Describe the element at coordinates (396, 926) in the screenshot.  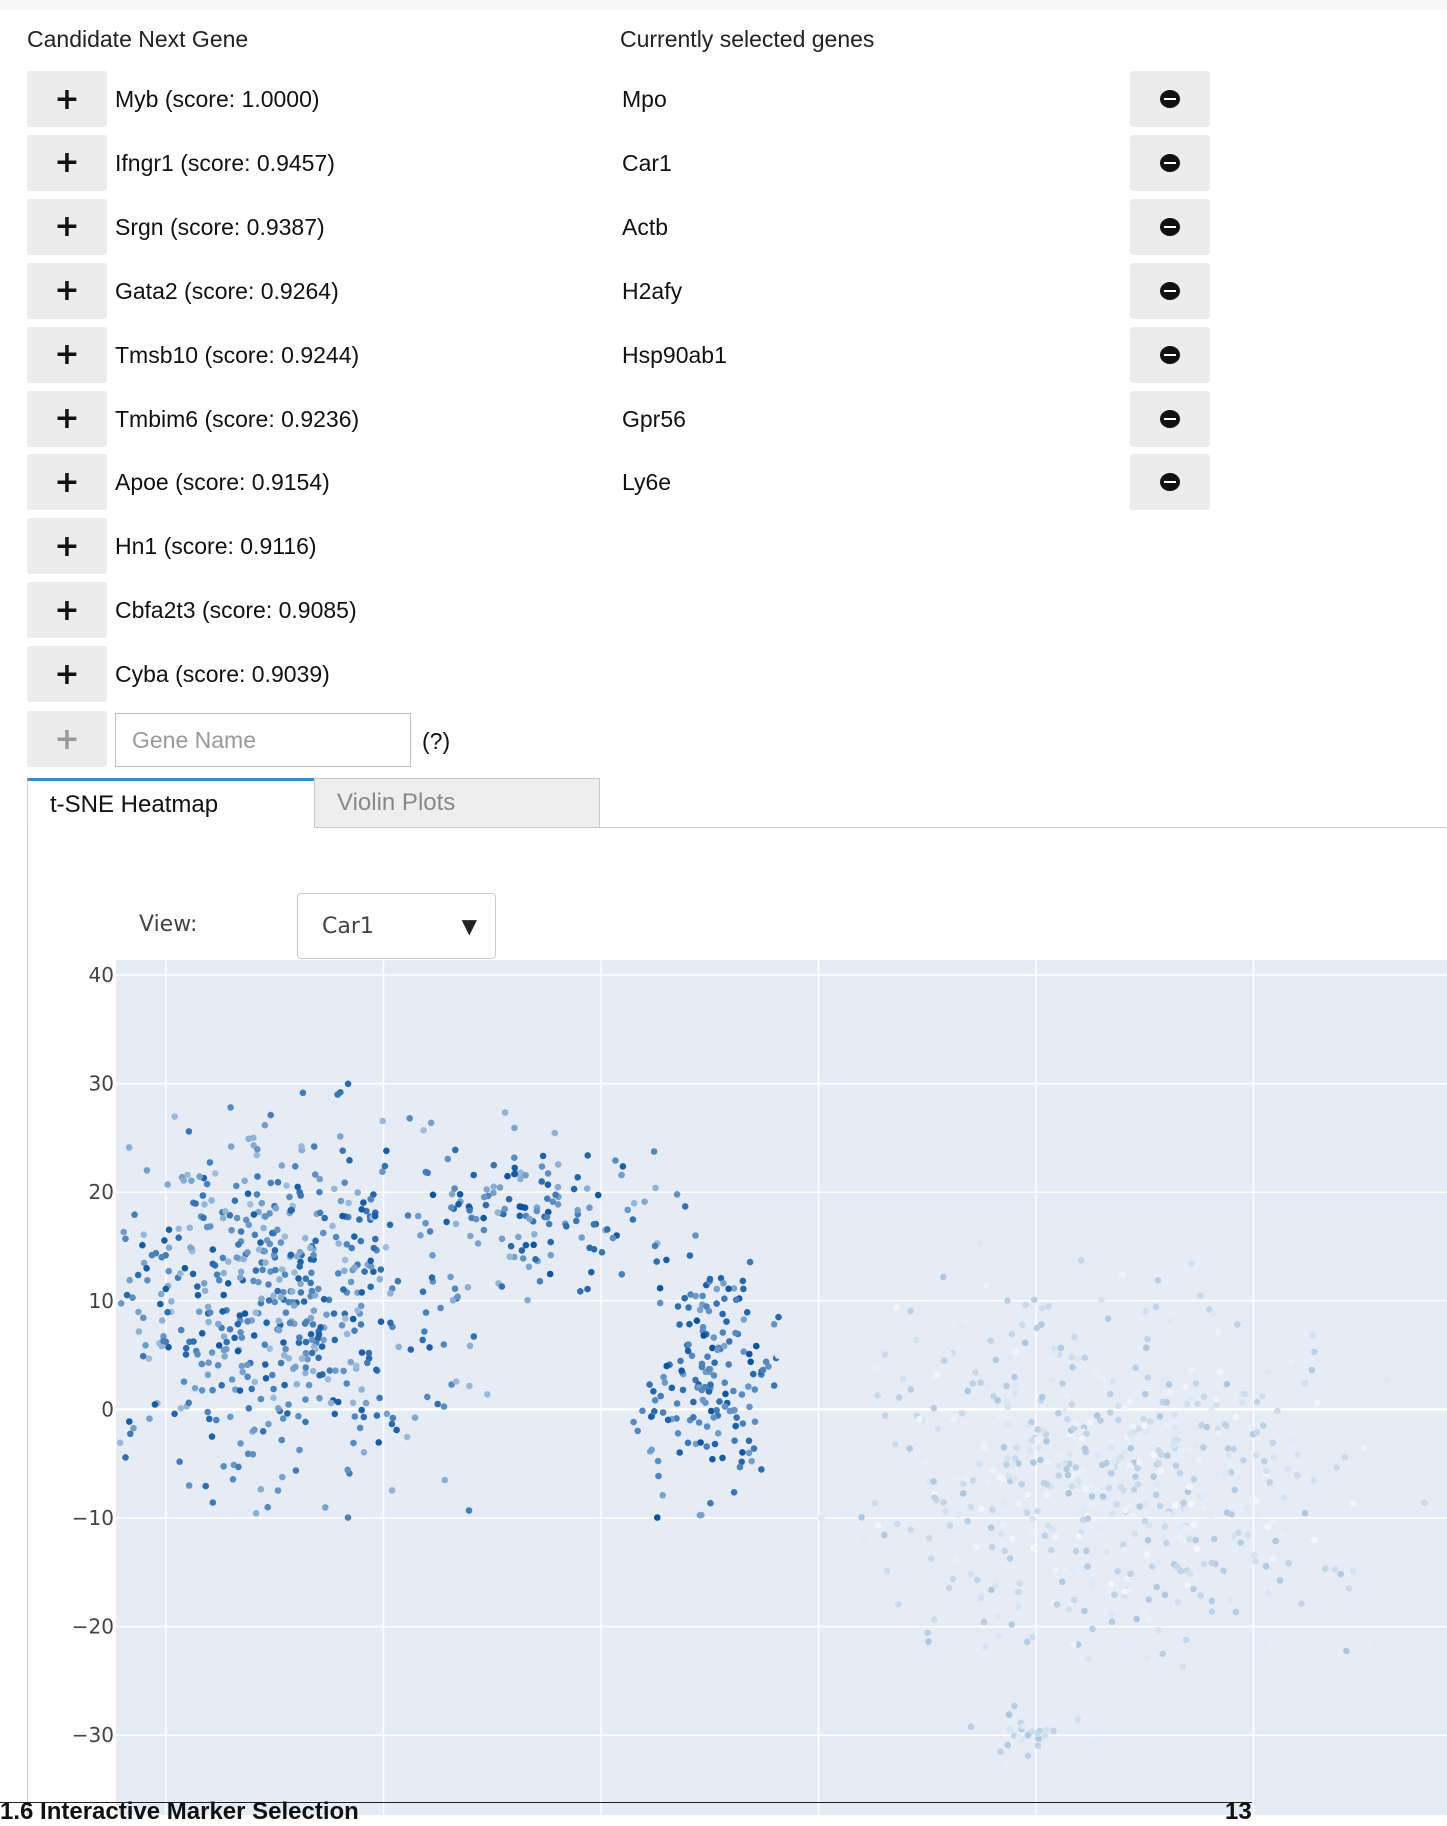
I see `view-select: Car1 ▼` at that location.